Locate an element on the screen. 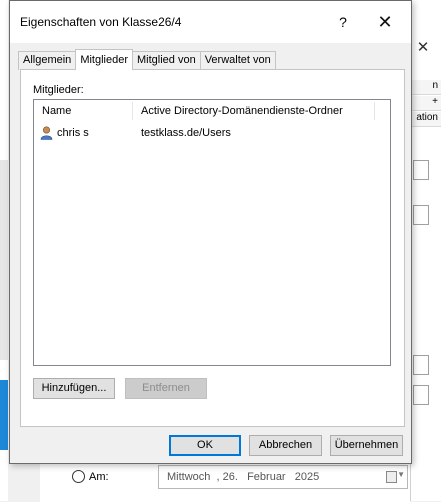 The image size is (441, 502). background-tab: n is located at coordinates (426, 87).